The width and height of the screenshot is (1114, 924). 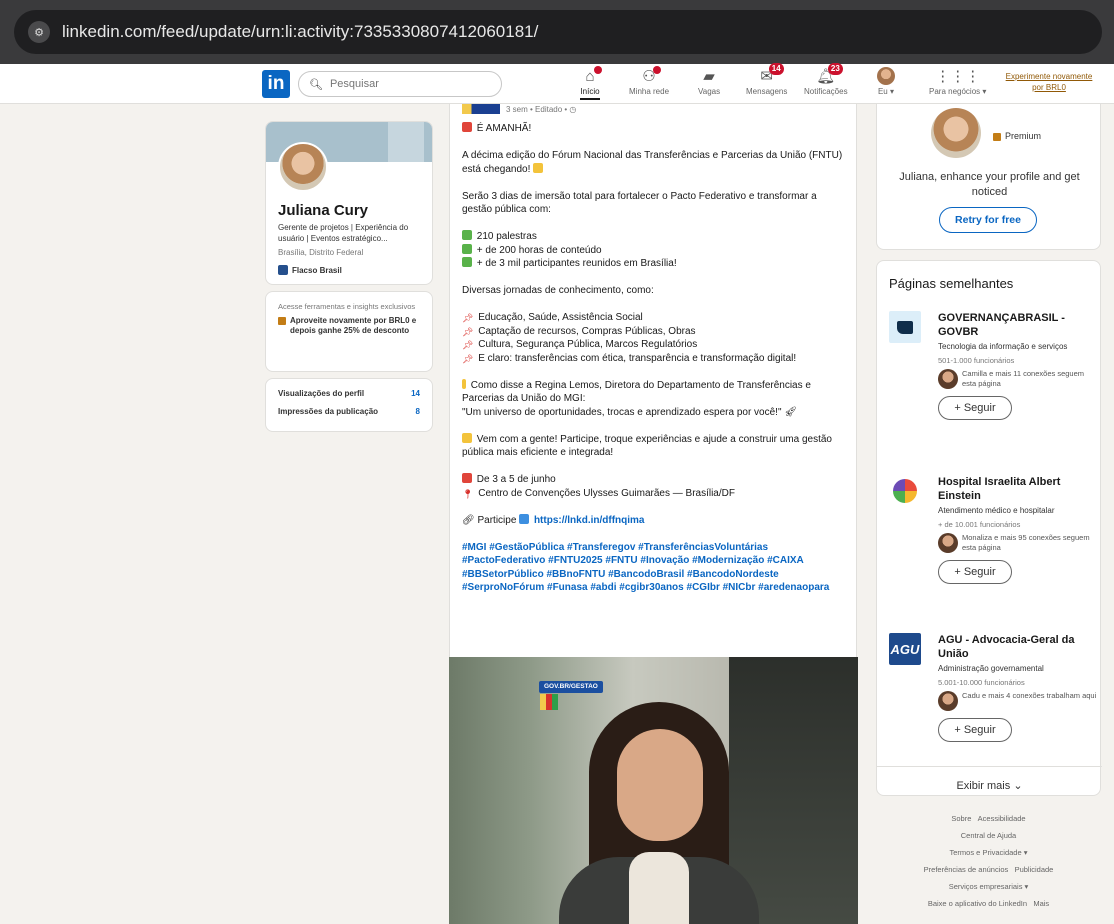 What do you see at coordinates (1018, 489) in the screenshot?
I see `page-name: Hospital Israelita Albert Einstein` at bounding box center [1018, 489].